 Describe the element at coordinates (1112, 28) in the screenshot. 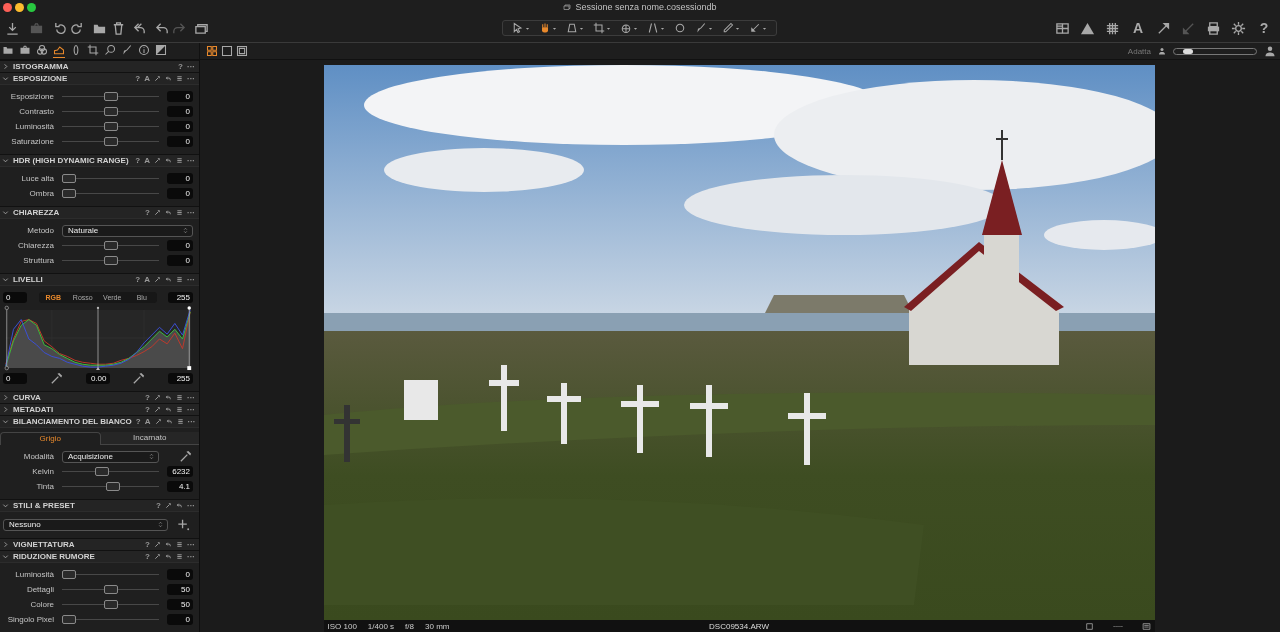

I see `grid-icon` at that location.